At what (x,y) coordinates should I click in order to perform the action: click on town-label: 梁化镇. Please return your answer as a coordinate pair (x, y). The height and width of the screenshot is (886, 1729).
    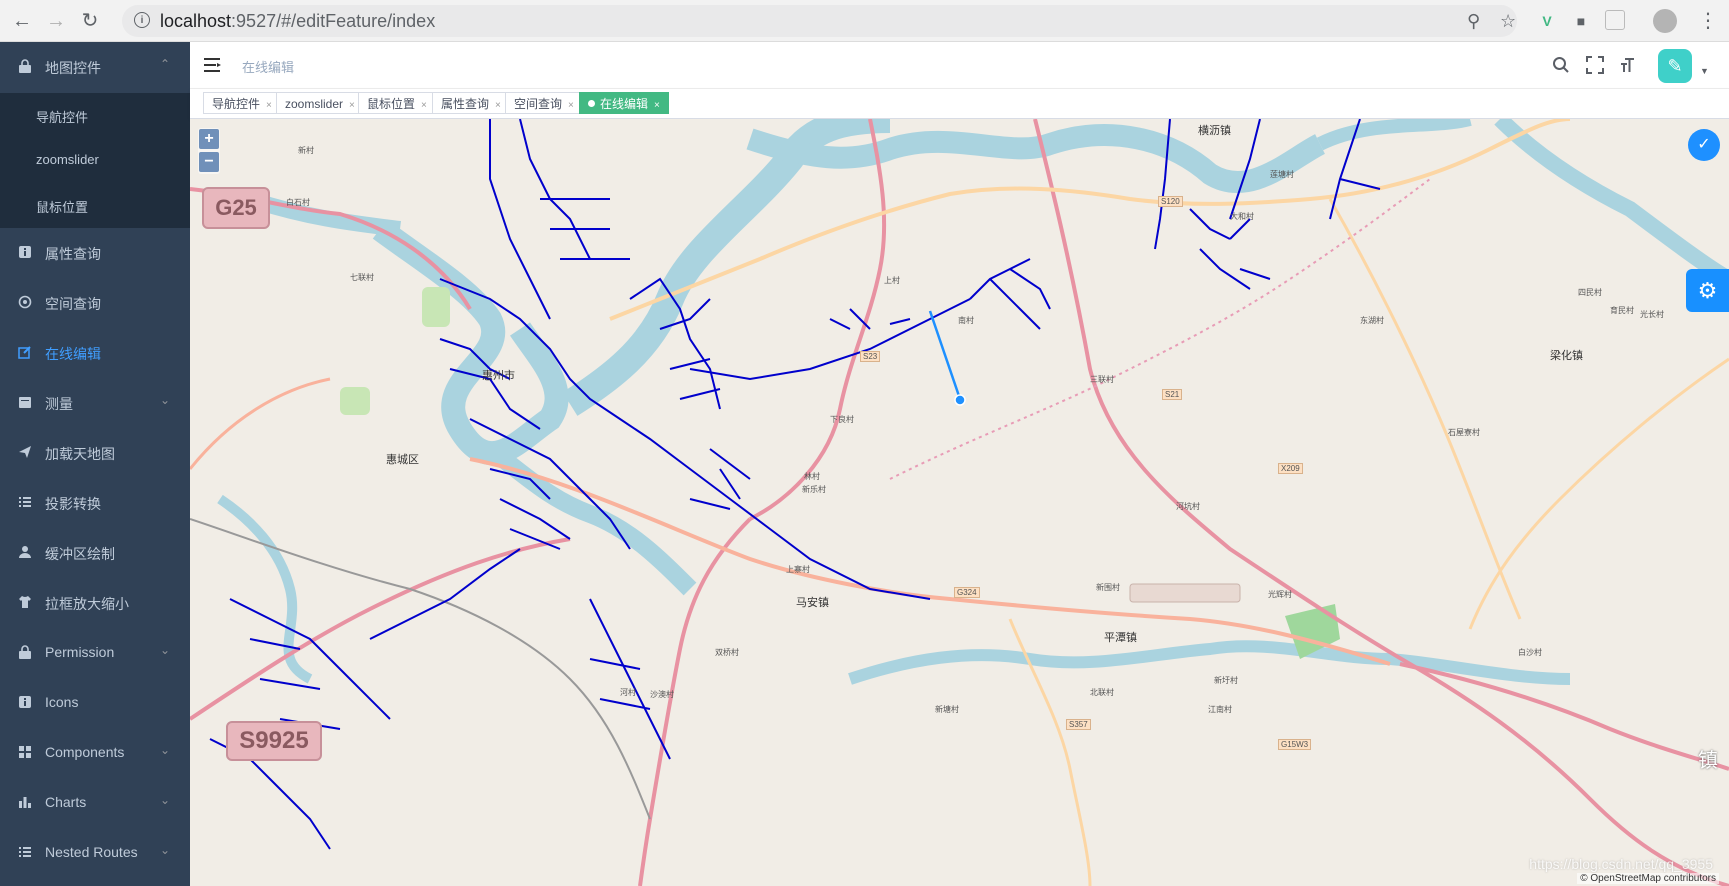
    Looking at the image, I should click on (1566, 356).